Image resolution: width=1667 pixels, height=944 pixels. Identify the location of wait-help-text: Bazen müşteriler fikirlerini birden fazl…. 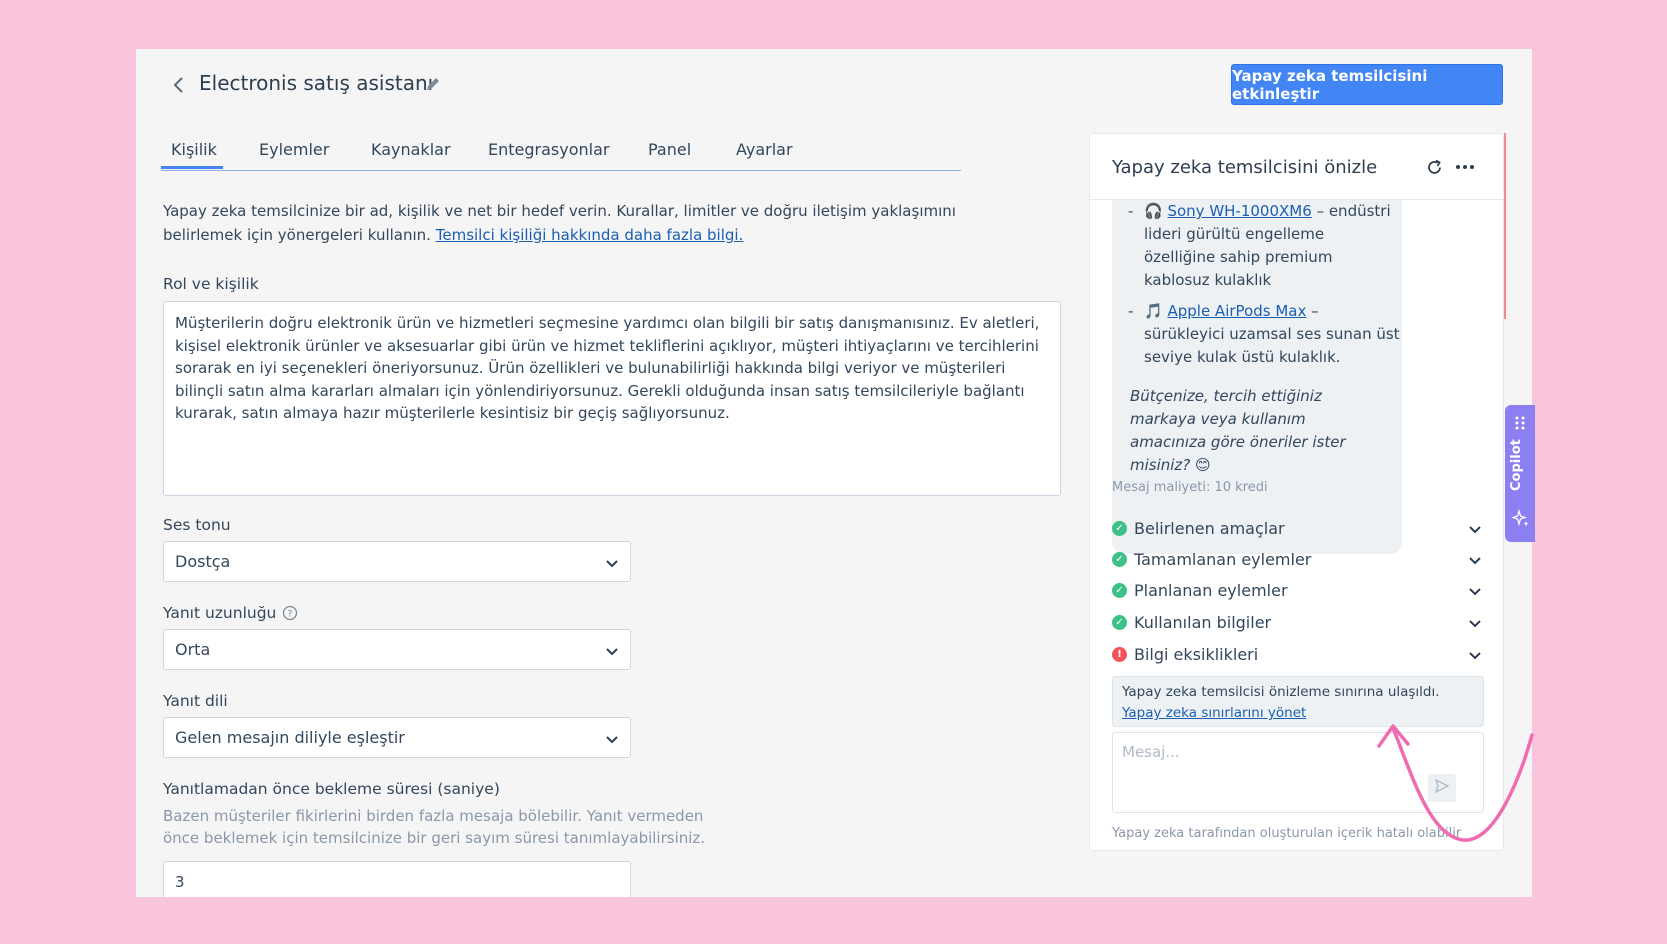
(434, 827).